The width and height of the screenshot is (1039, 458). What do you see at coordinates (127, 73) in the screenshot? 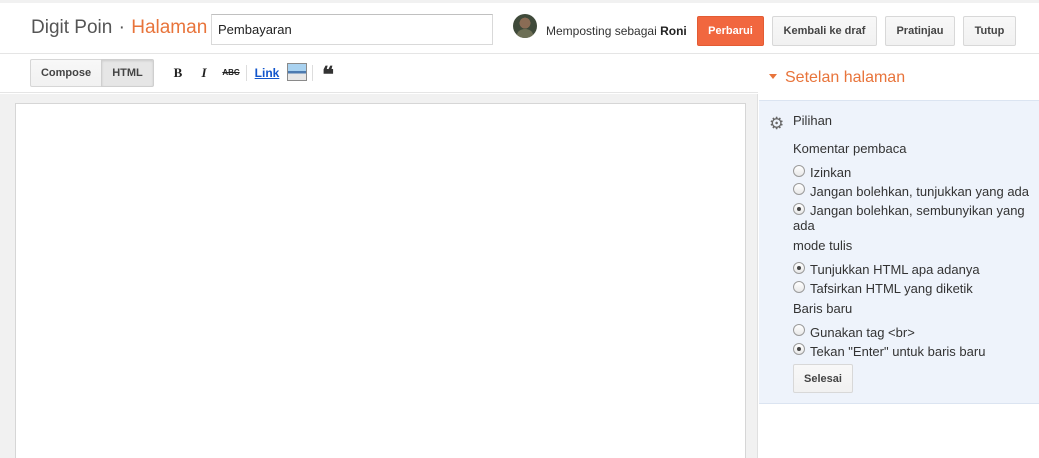
I see `html-mode-button: HTML` at bounding box center [127, 73].